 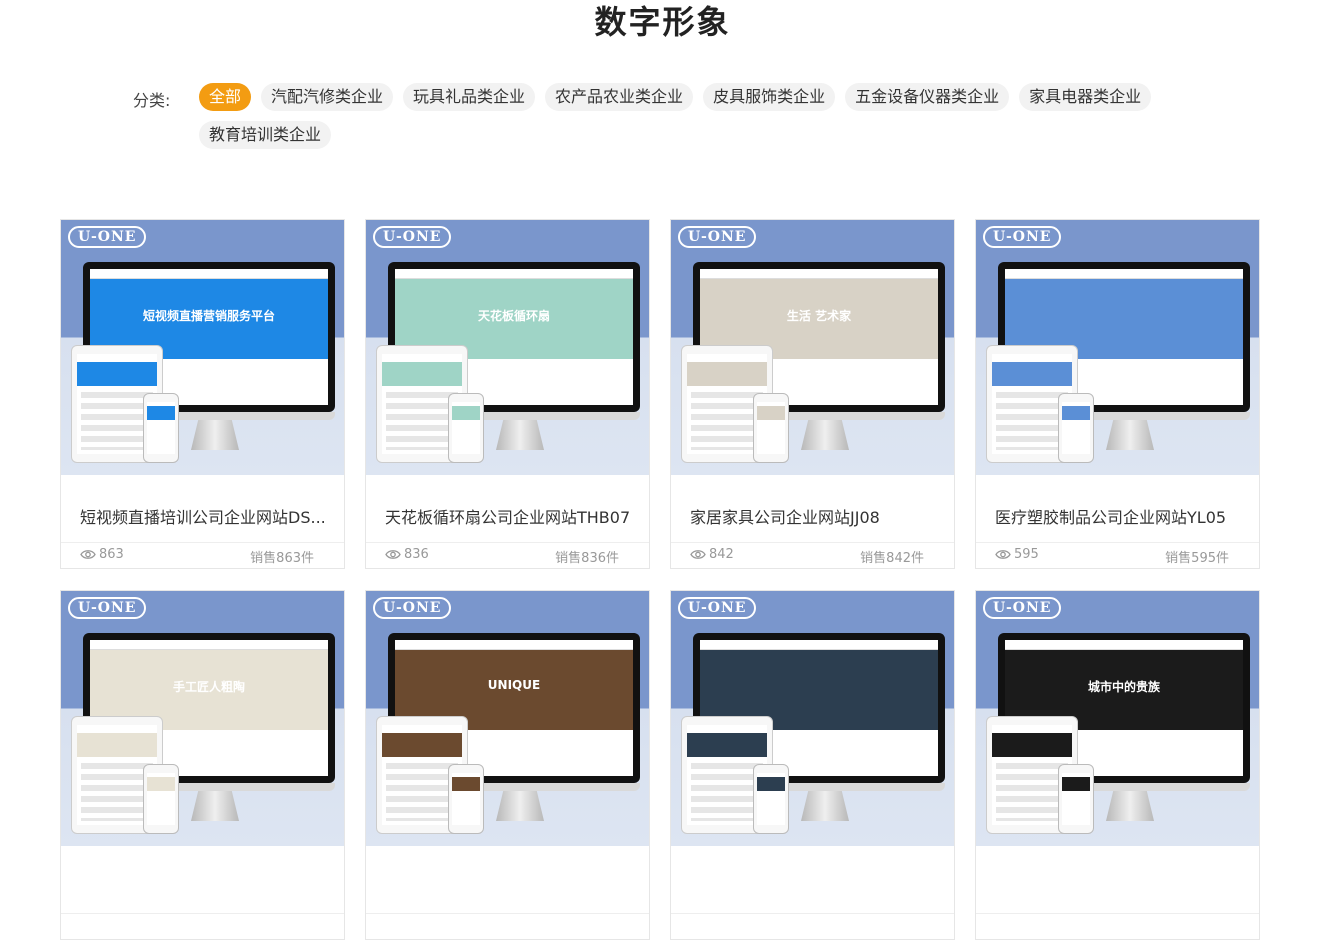 What do you see at coordinates (202, 718) in the screenshot?
I see `product-thumbnail: U-ONE 手工匠人粗陶` at bounding box center [202, 718].